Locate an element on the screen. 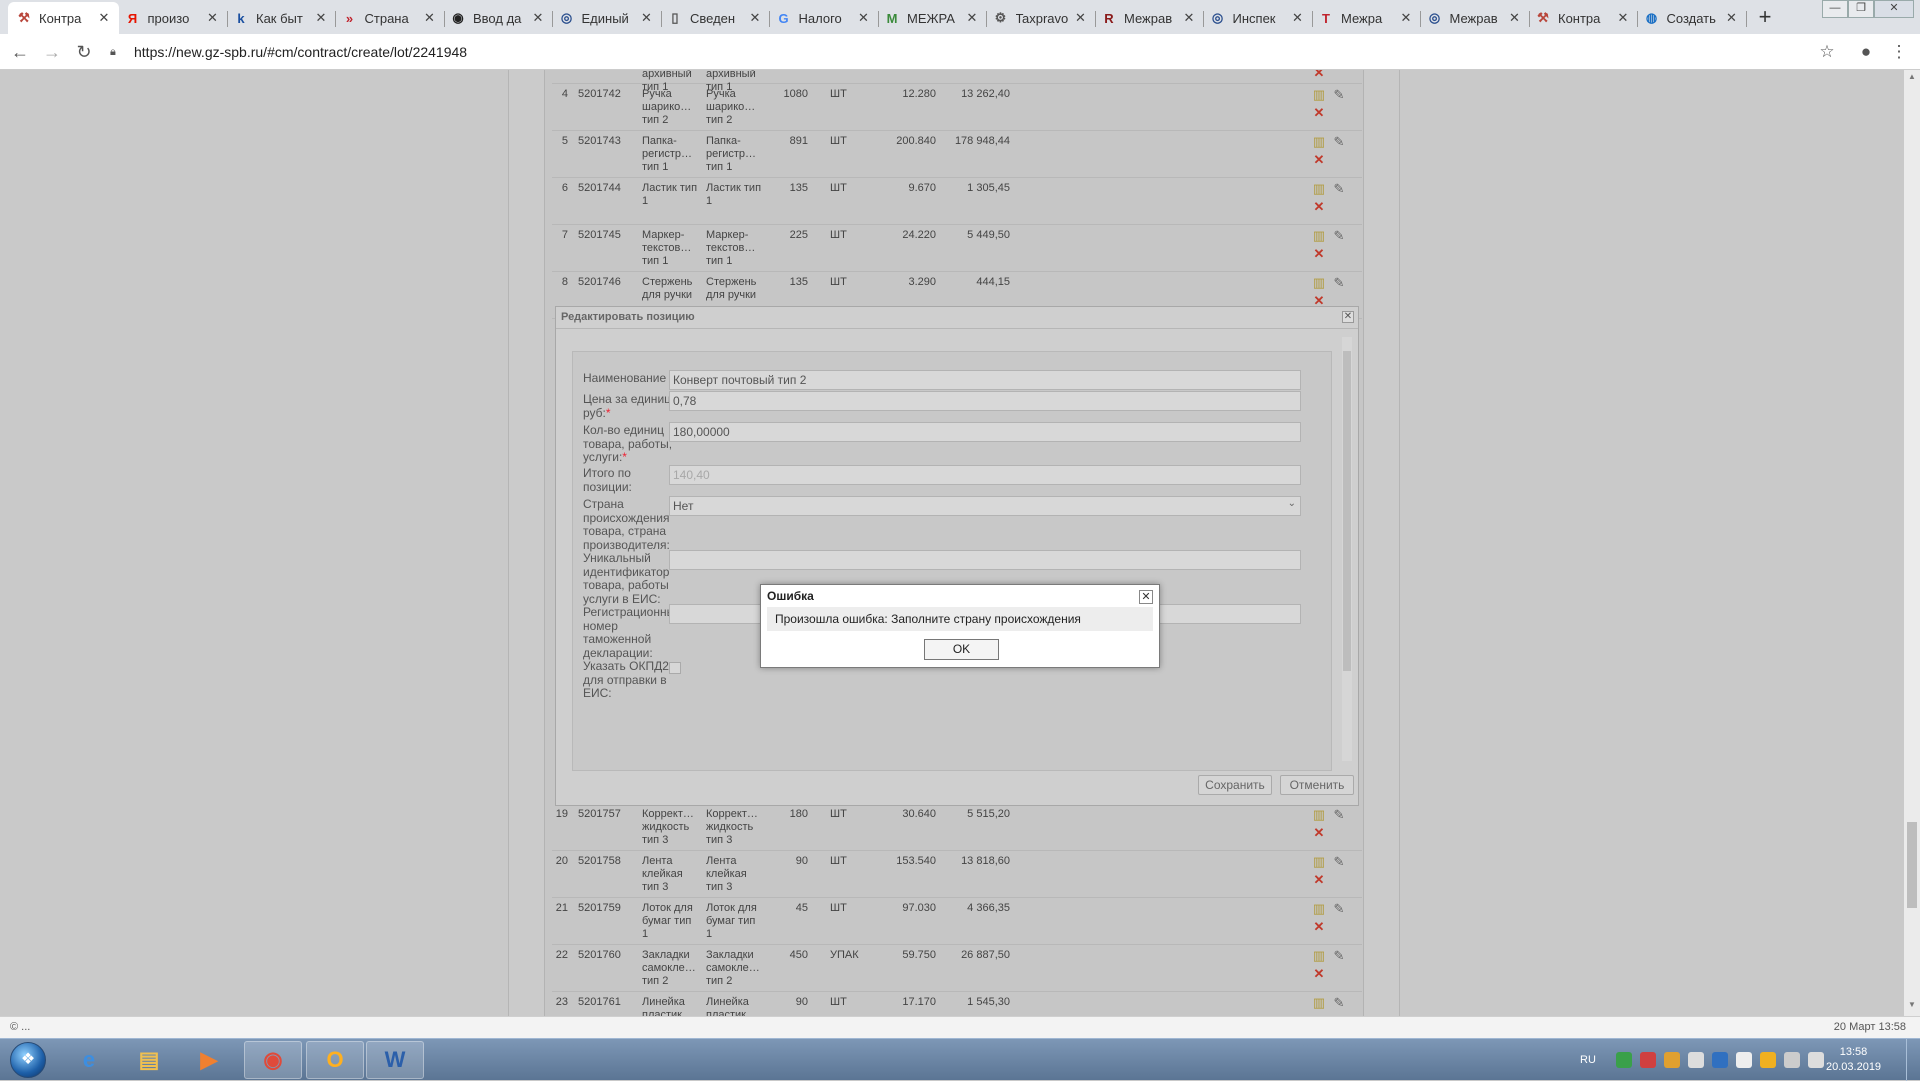  page-scrollbar: ▲ ▼ is located at coordinates (1912, 543).